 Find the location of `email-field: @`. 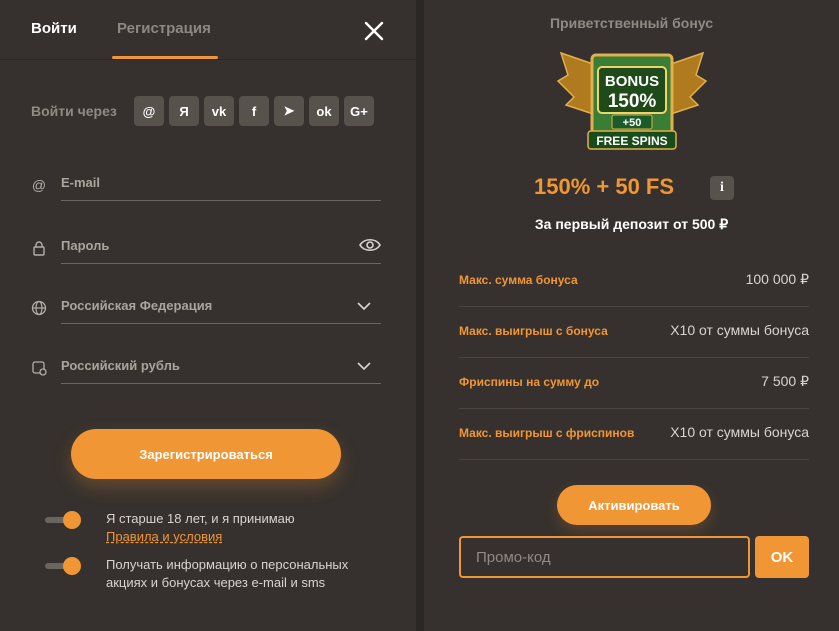

email-field: @ is located at coordinates (206, 186).